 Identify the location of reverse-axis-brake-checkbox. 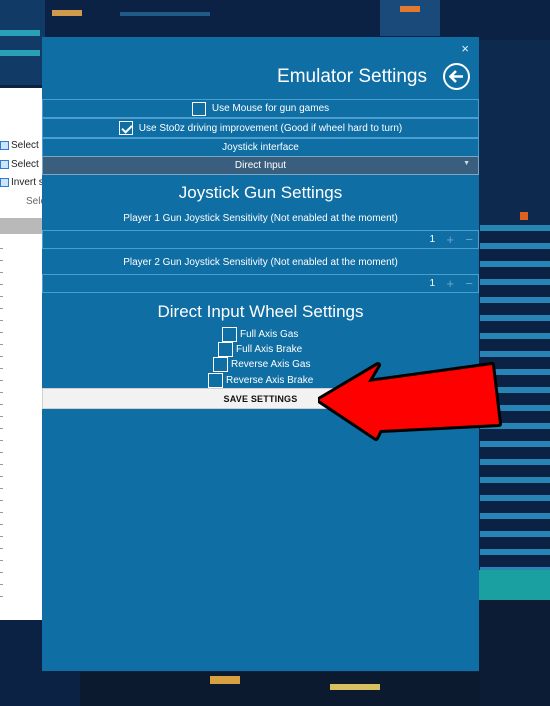
(215, 380).